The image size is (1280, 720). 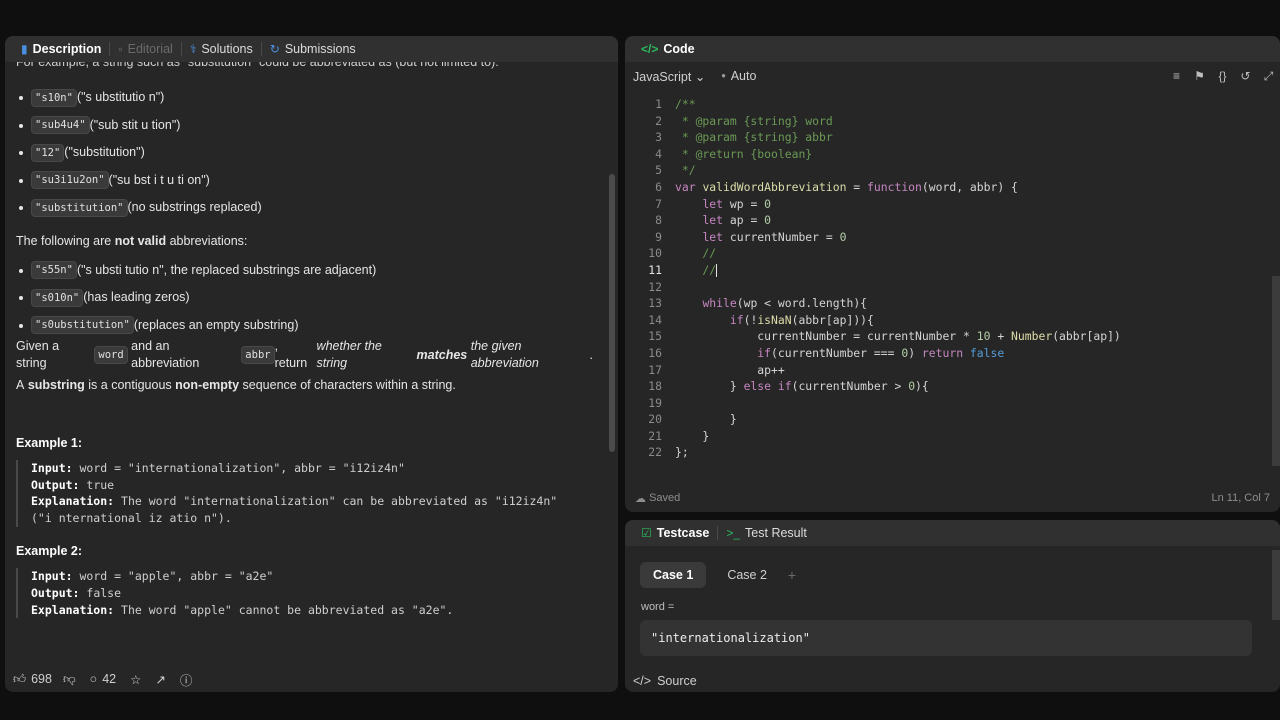 What do you see at coordinates (1222, 76) in the screenshot?
I see `braces-icon: {}` at bounding box center [1222, 76].